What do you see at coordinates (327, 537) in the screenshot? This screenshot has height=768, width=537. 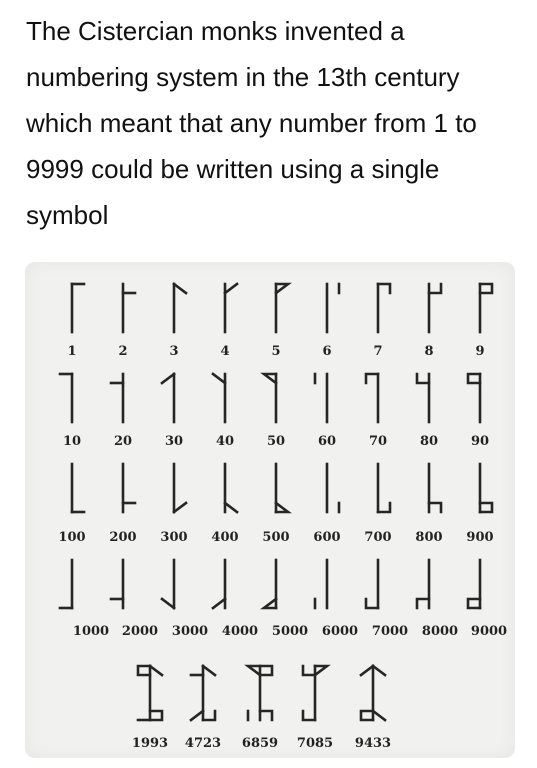 I see `symbol-value-label: 600` at bounding box center [327, 537].